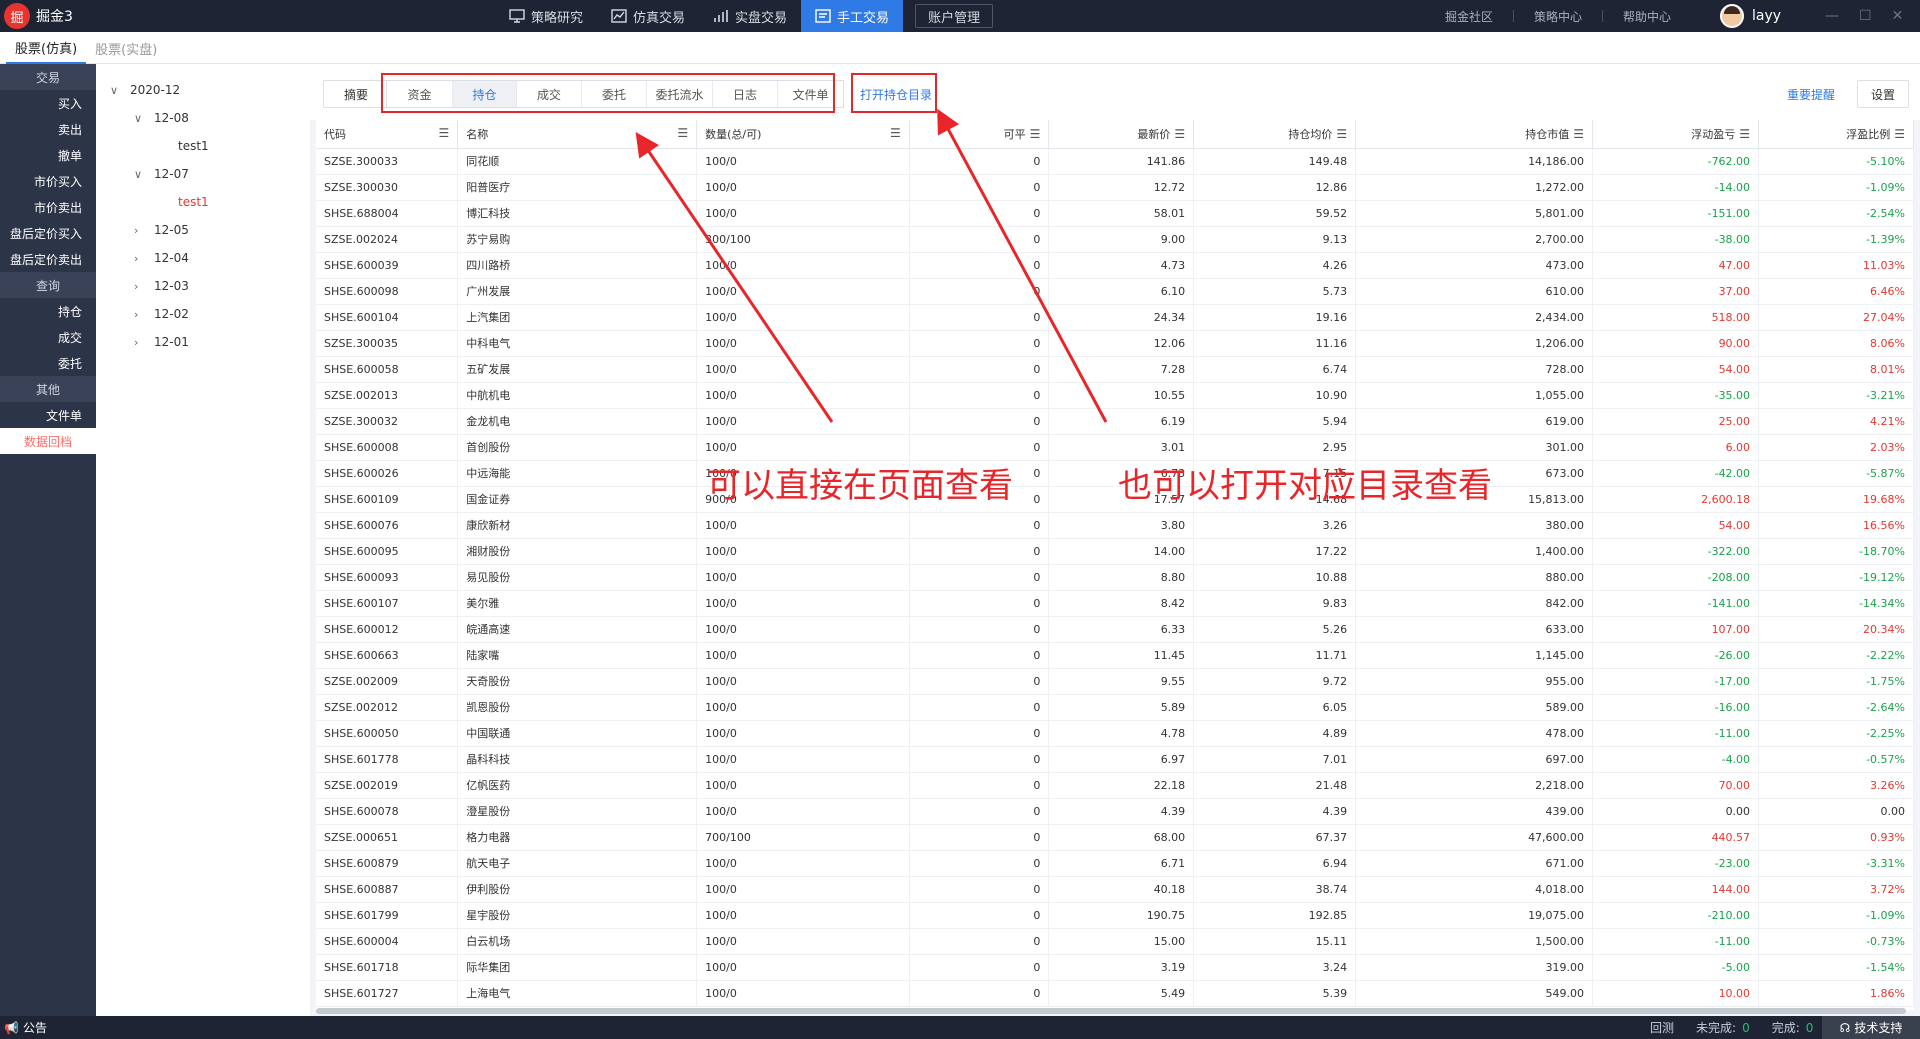 This screenshot has width=1920, height=1039. Describe the element at coordinates (201, 286) in the screenshot. I see `tree-node-day: › 12-03` at that location.